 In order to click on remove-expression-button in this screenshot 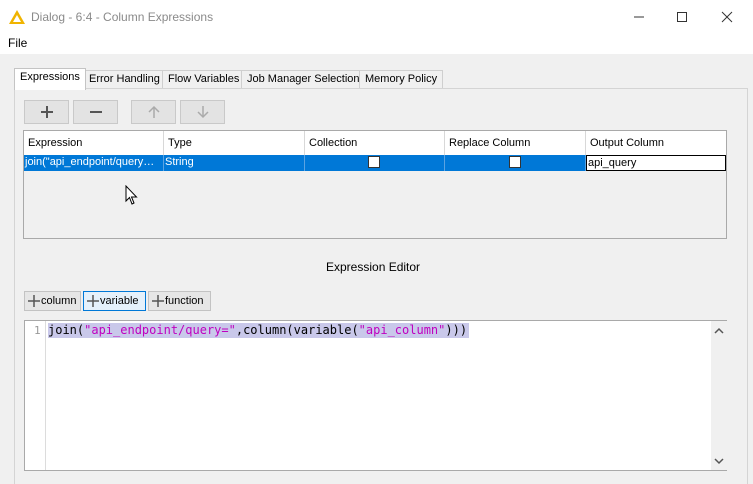, I will do `click(95, 112)`.